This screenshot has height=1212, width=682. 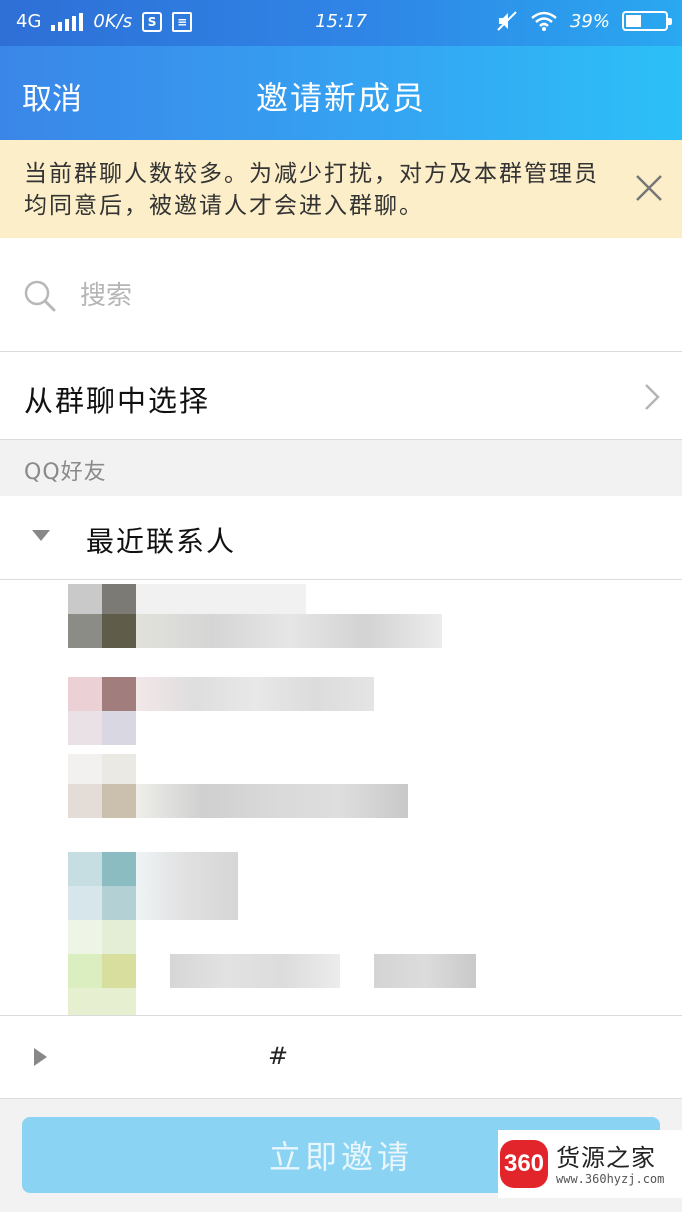 What do you see at coordinates (340, 98) in the screenshot?
I see `page-title: 邀请新成员` at bounding box center [340, 98].